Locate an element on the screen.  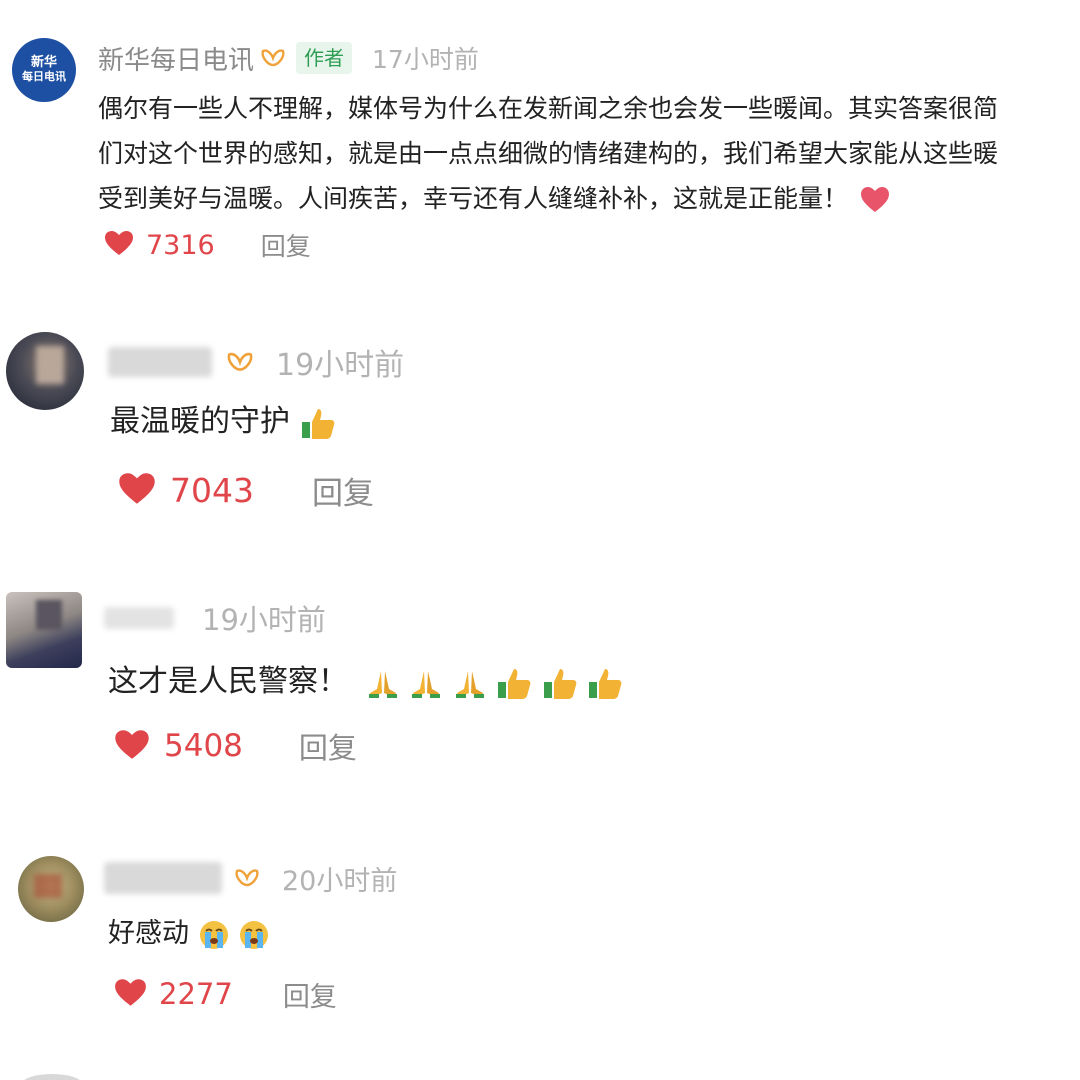
comment-meta: 20小时前 is located at coordinates (251, 878).